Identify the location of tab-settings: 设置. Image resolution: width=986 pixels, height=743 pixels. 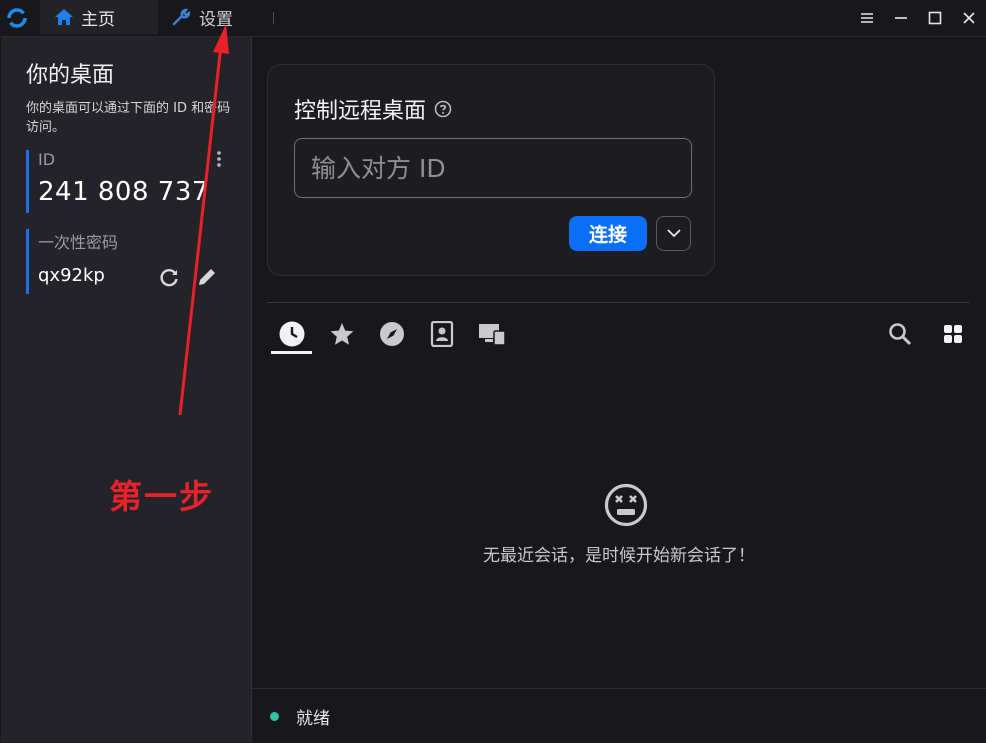
(213, 17).